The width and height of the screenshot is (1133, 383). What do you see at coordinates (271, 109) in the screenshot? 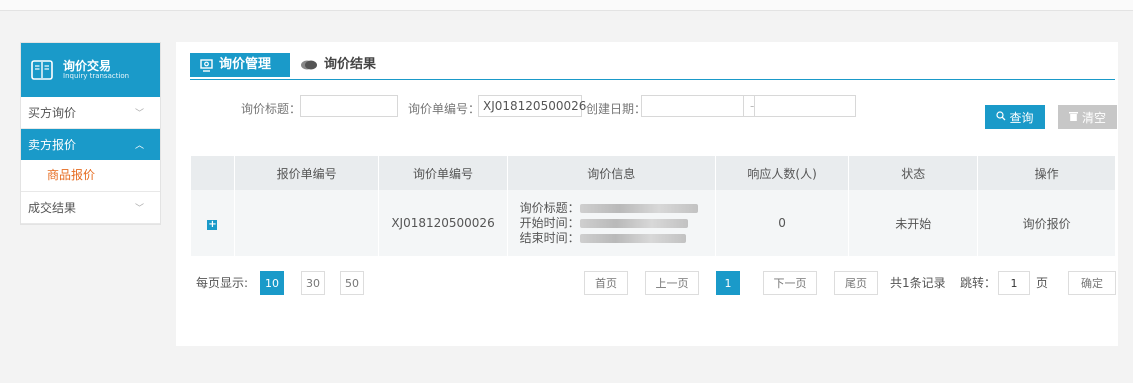
I see `title-label: 询价标题：` at bounding box center [271, 109].